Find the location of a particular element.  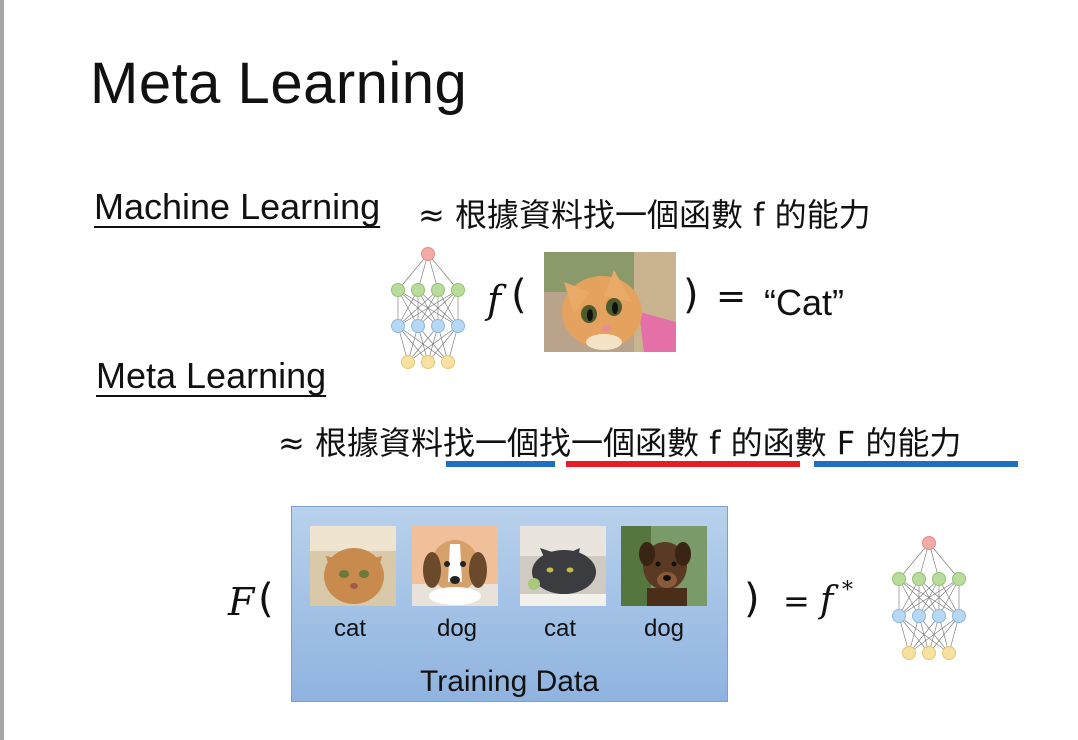

slide-left-border is located at coordinates (2, 370).